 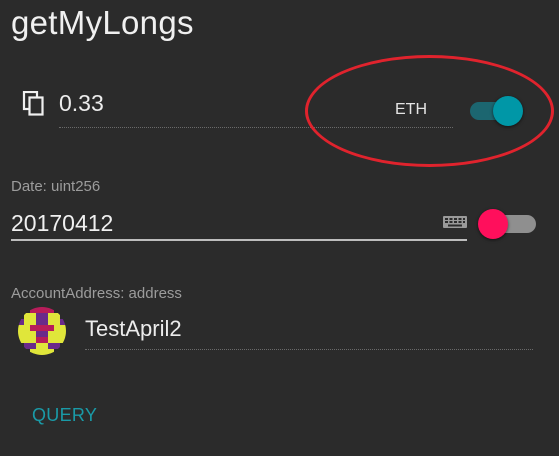 What do you see at coordinates (411, 109) in the screenshot?
I see `unit-label: ETH` at bounding box center [411, 109].